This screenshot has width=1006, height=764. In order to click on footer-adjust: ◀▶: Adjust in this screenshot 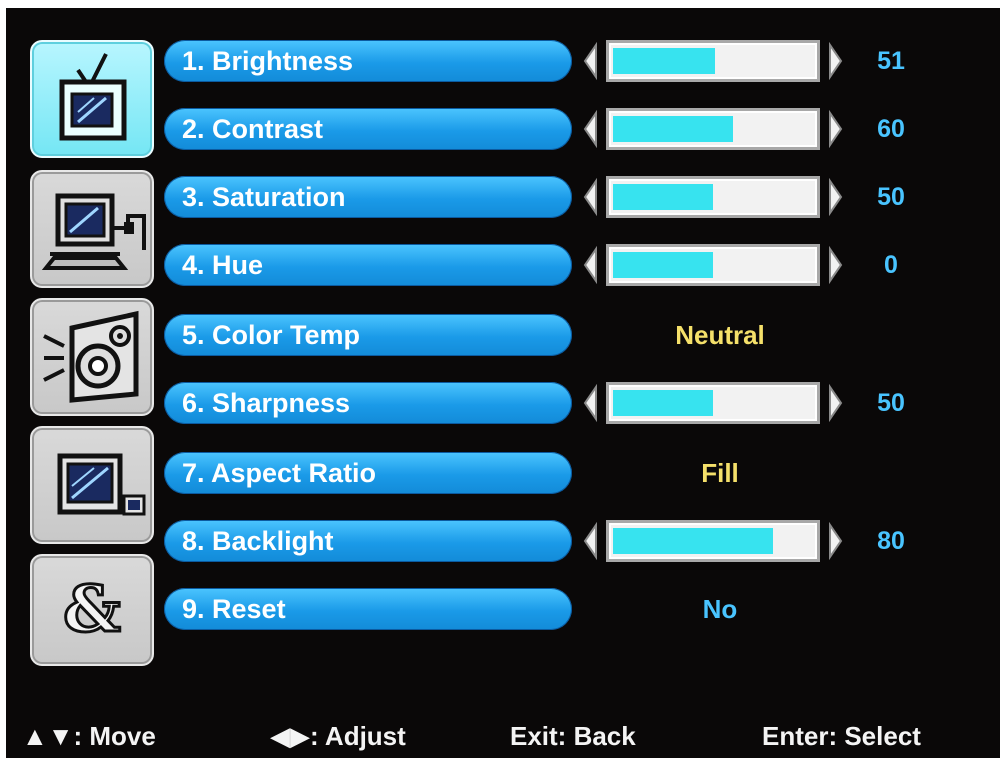, I will do `click(338, 736)`.